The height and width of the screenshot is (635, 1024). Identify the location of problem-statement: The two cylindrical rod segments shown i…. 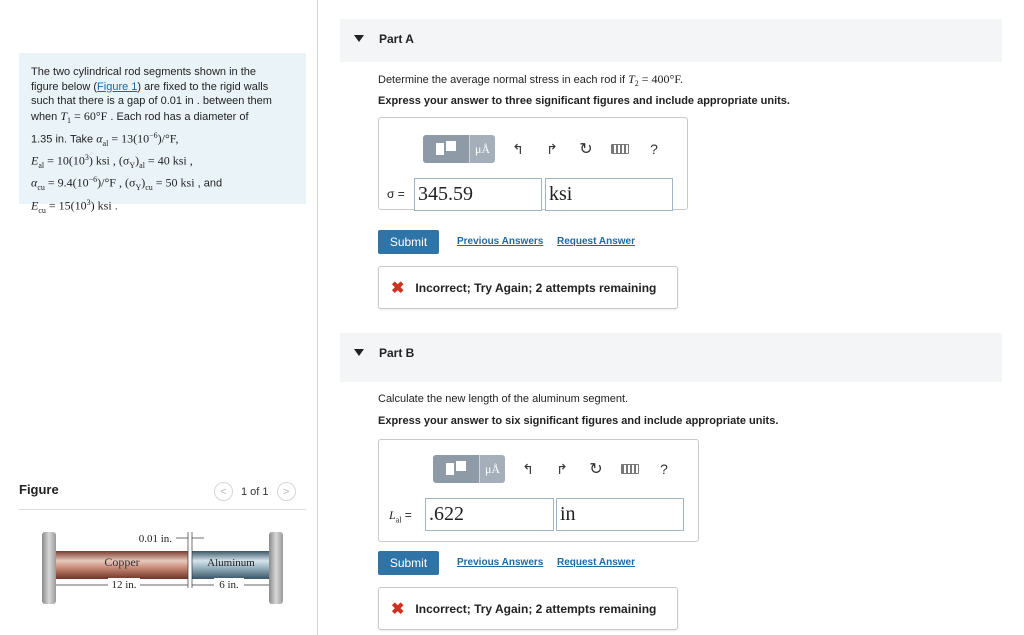
(162, 134).